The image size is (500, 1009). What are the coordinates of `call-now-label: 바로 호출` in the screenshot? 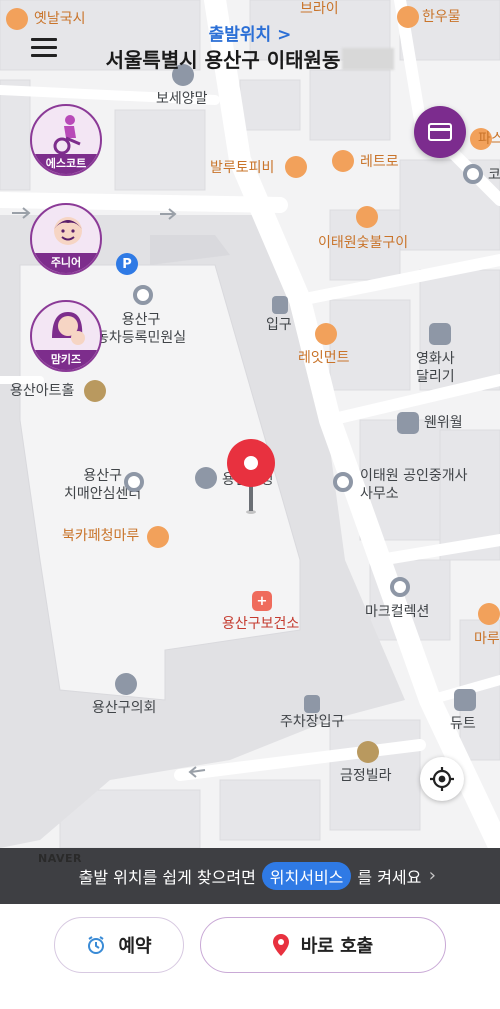 It's located at (337, 946).